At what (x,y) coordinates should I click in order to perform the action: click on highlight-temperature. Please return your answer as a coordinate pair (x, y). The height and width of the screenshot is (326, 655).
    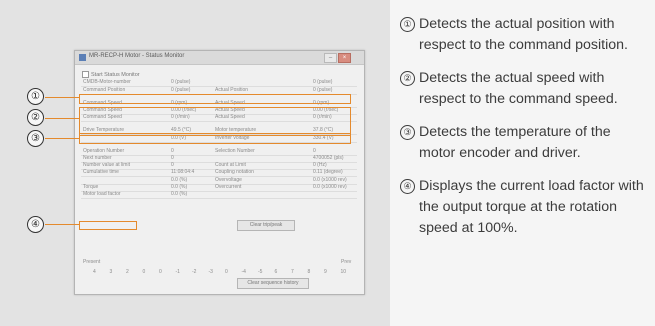
    Looking at the image, I should click on (215, 138).